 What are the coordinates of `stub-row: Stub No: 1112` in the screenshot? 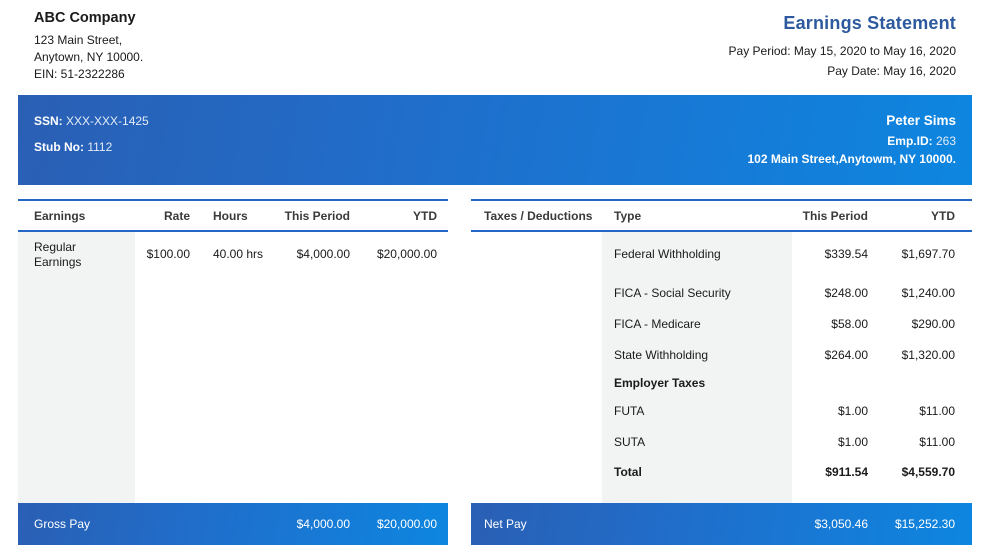 It's located at (91, 147).